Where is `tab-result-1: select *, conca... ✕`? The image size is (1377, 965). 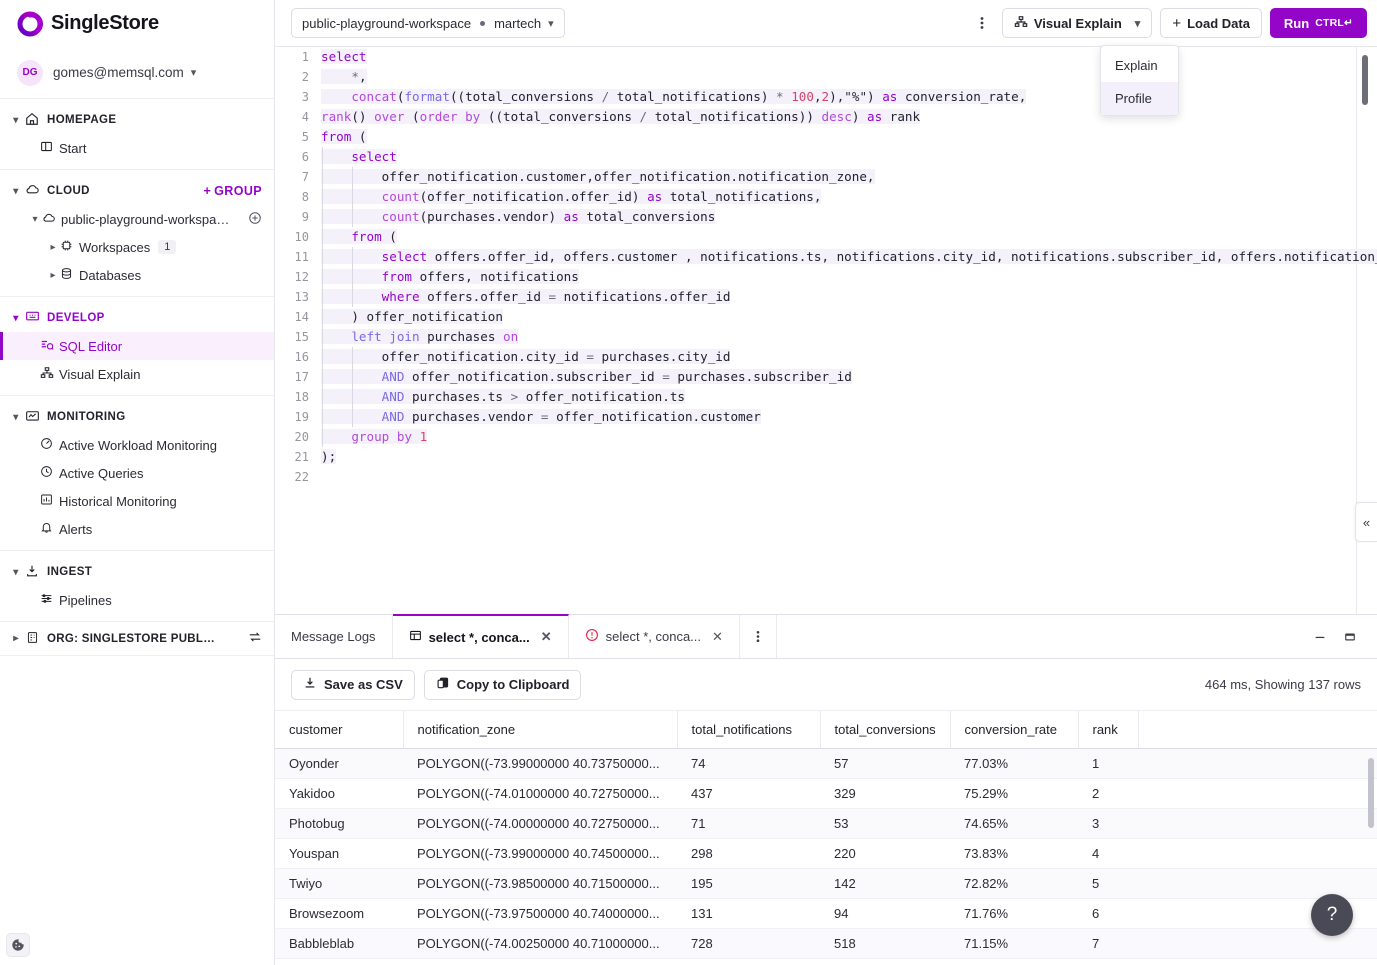
tab-result-1: select *, conca... ✕ is located at coordinates (480, 636).